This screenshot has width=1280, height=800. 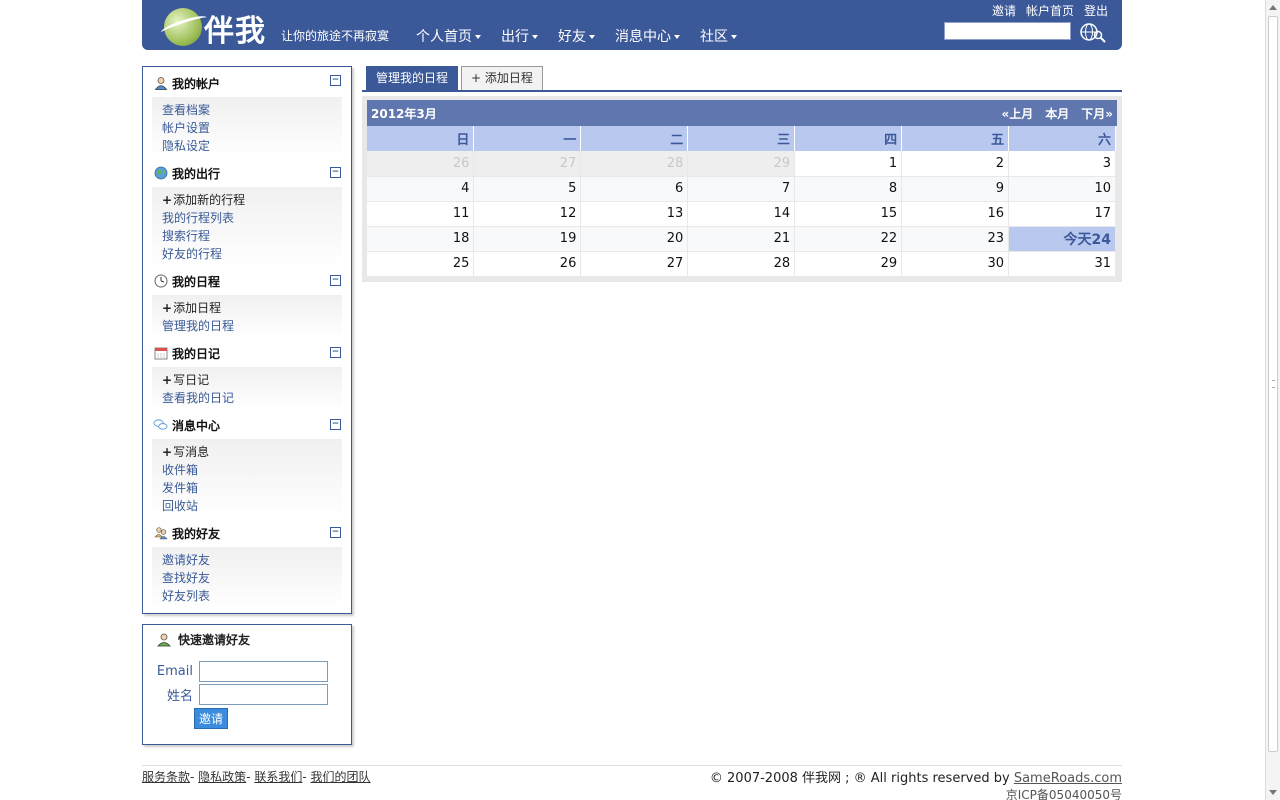 What do you see at coordinates (848, 164) in the screenshot?
I see `calendar-day-cell: 1` at bounding box center [848, 164].